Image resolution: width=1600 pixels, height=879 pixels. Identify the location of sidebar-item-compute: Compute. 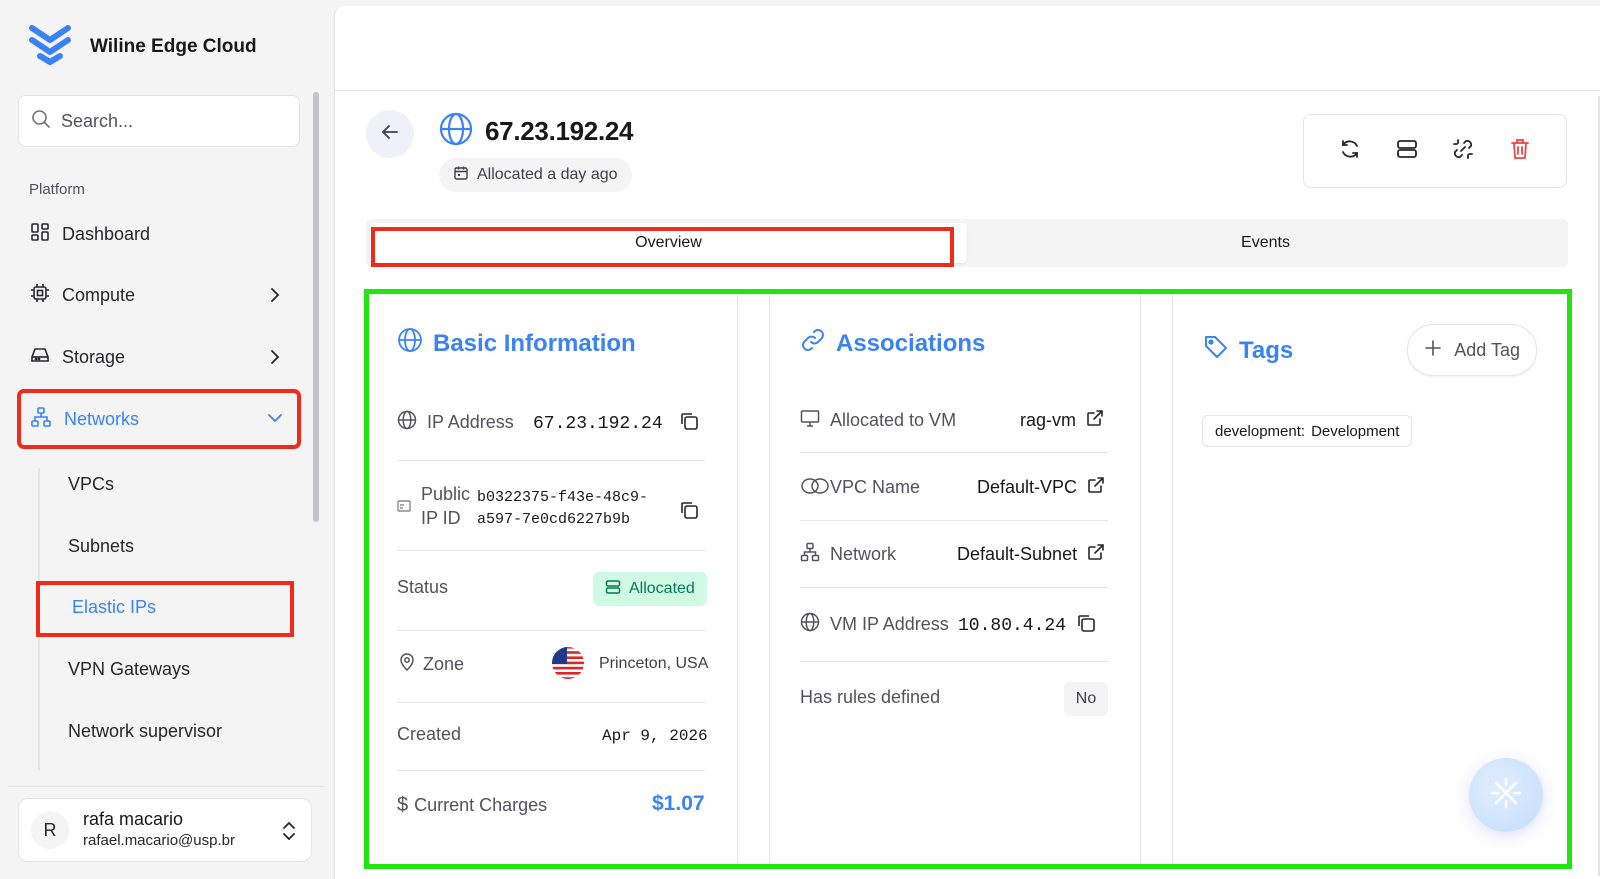
(159, 295).